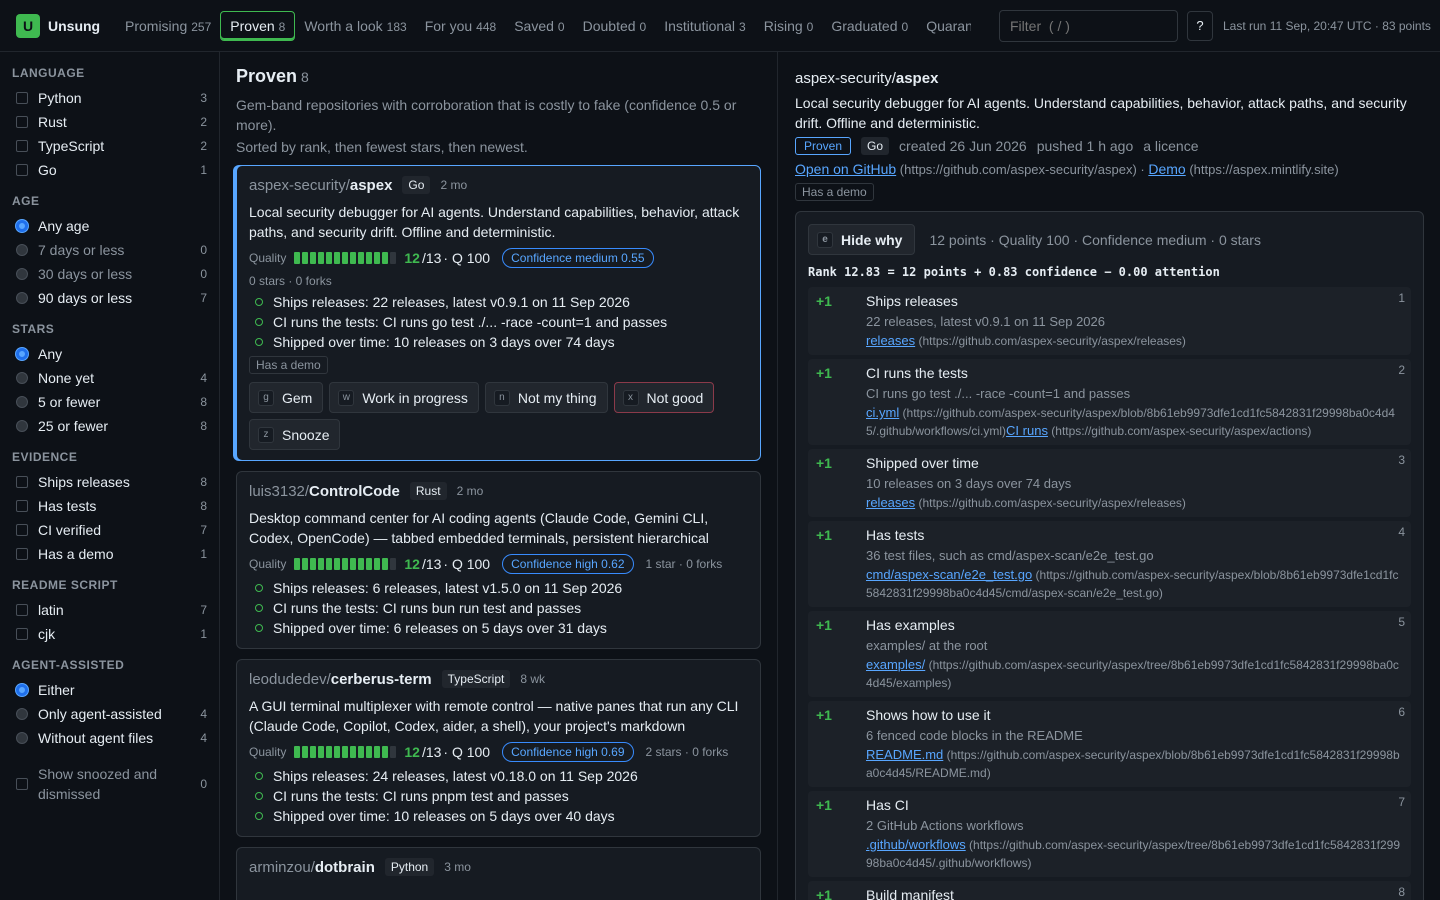 This screenshot has height=900, width=1440. I want to click on option-label: Either, so click(56, 690).